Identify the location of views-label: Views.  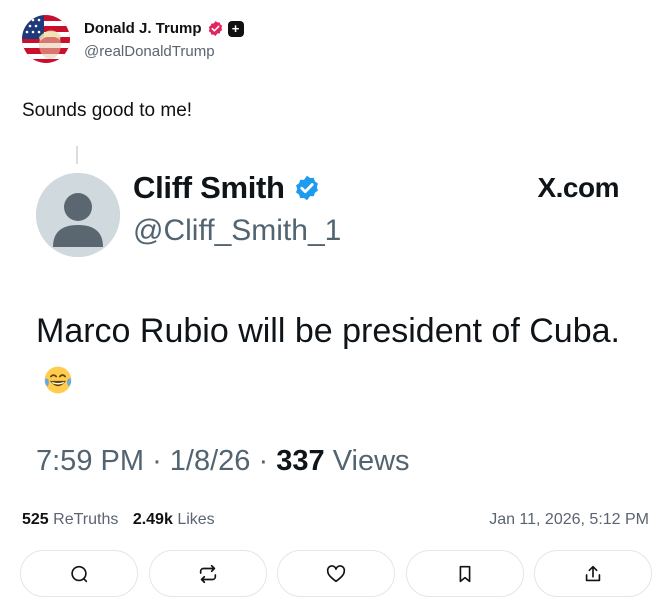
(371, 461).